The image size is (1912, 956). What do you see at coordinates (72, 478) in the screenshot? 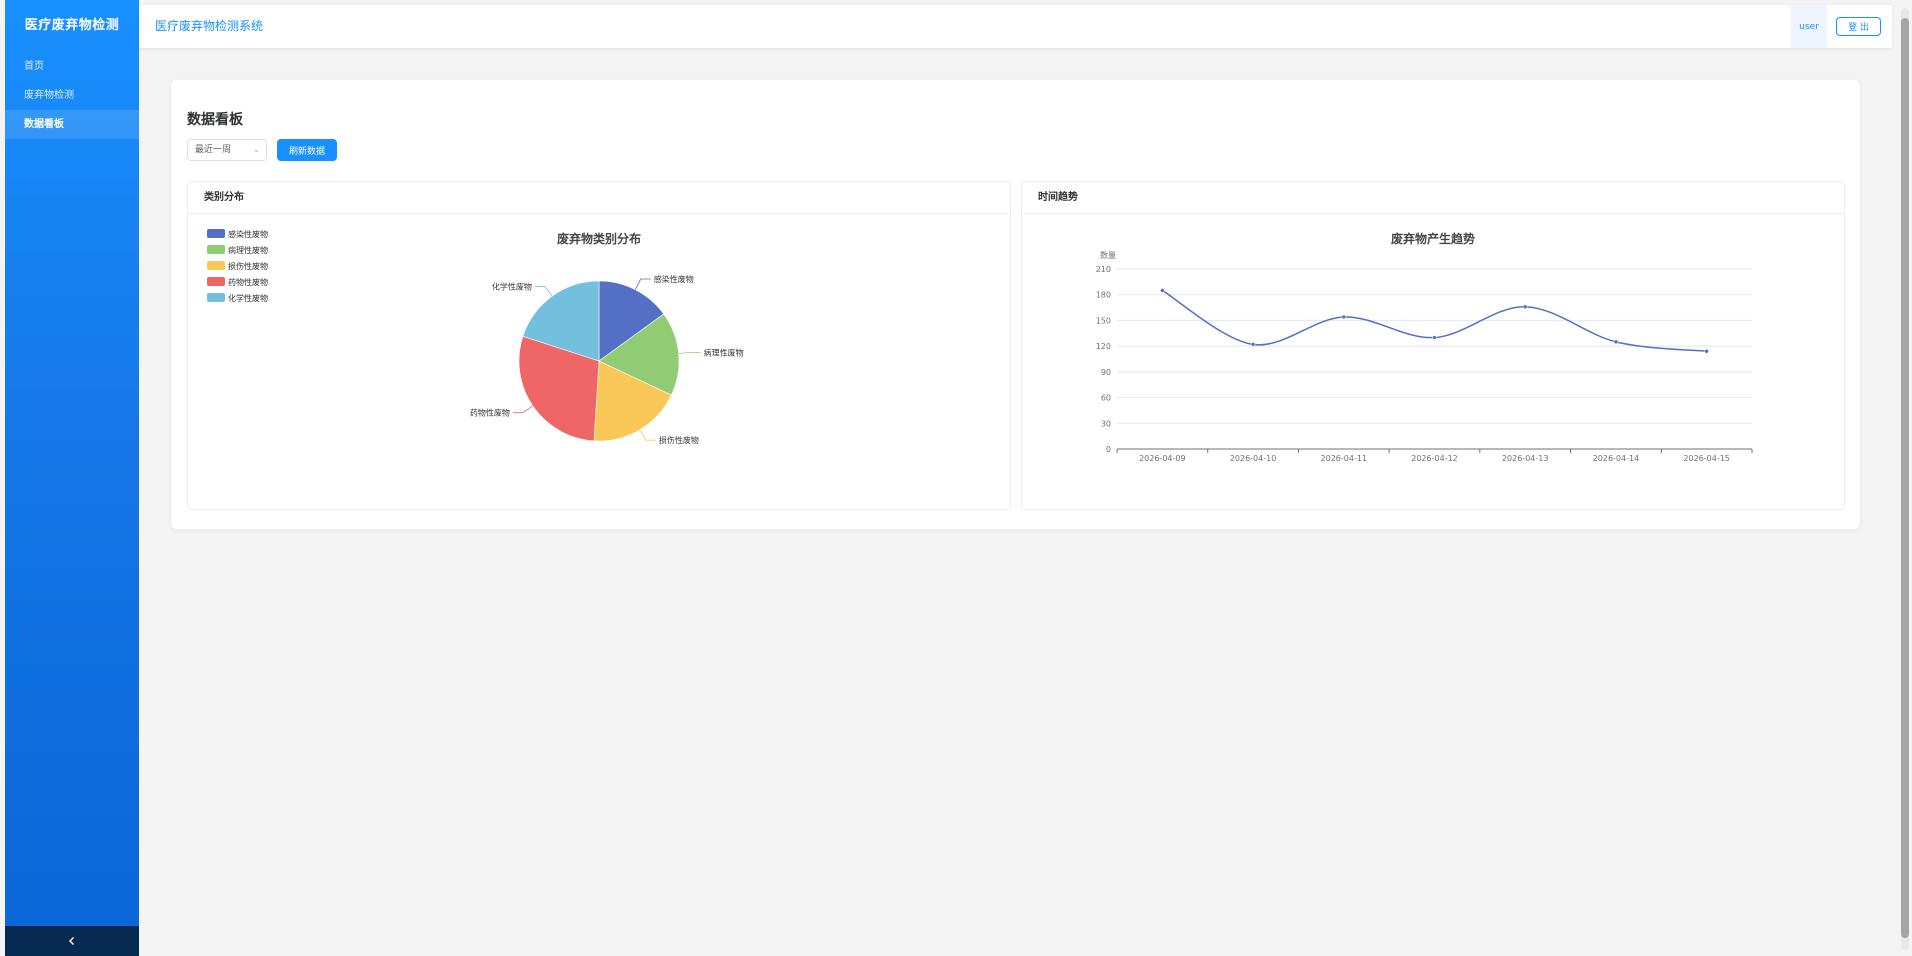
I see `sidebar: 医疗废弃物检测 首页 废弃物检测 数据看板` at bounding box center [72, 478].